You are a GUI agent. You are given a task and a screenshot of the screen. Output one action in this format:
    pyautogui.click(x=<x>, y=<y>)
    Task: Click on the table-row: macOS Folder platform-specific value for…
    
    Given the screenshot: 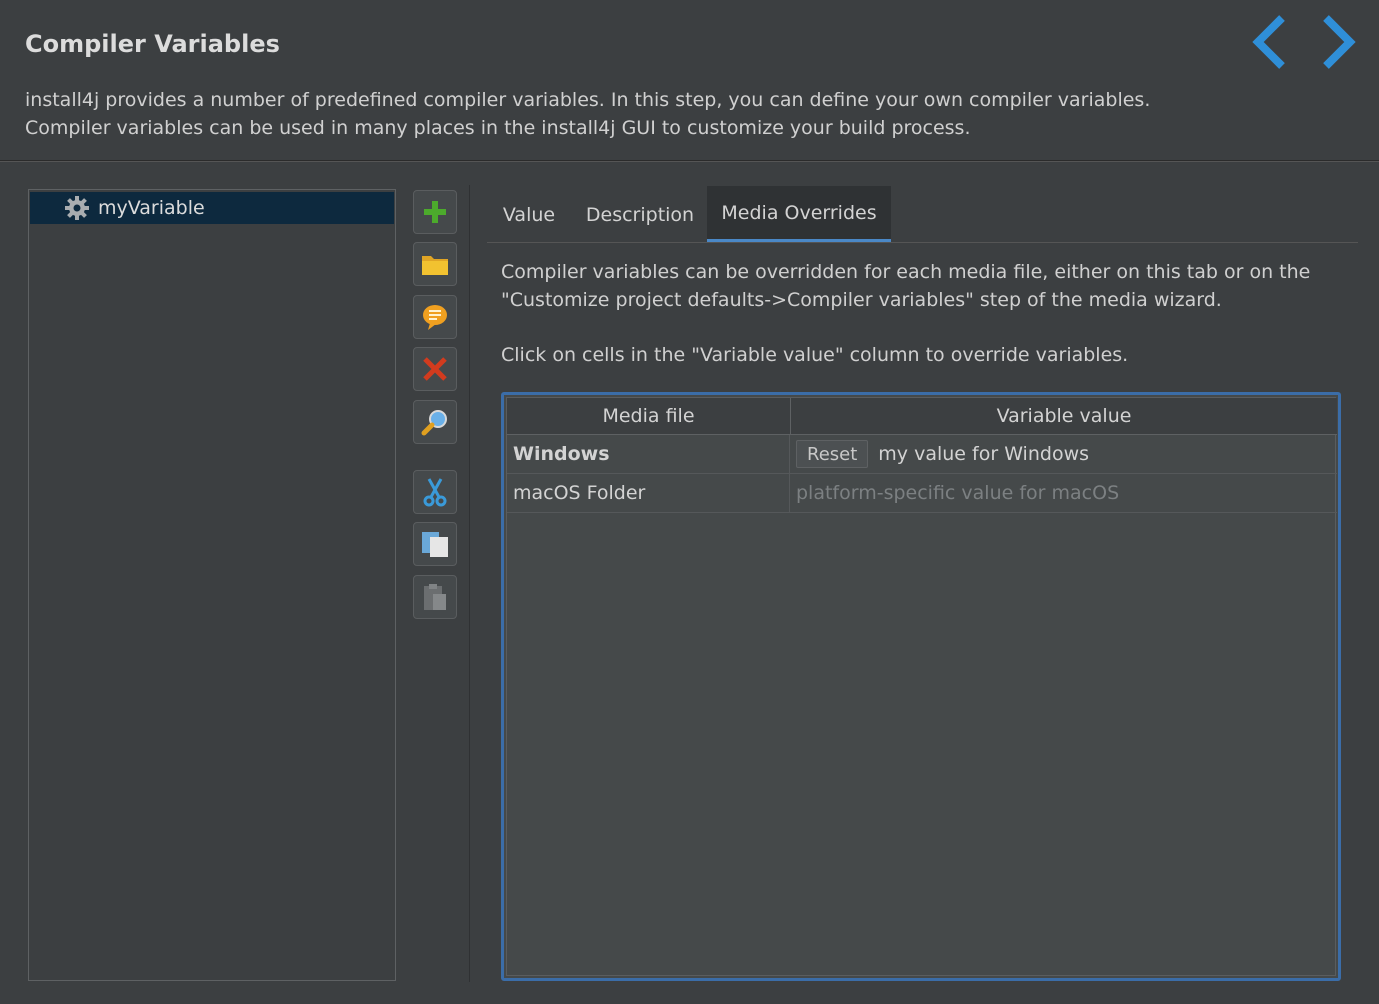 What is the action you would take?
    pyautogui.click(x=922, y=493)
    